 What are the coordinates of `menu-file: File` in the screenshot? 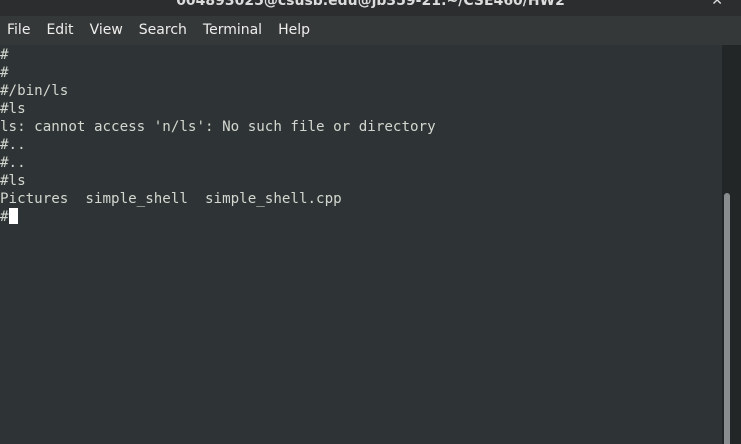 It's located at (19, 30).